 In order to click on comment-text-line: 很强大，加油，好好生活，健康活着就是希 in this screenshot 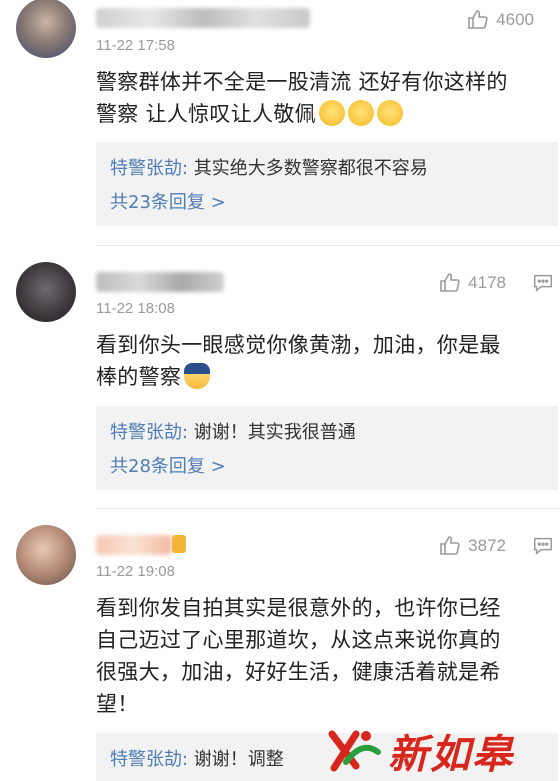, I will do `click(298, 672)`.